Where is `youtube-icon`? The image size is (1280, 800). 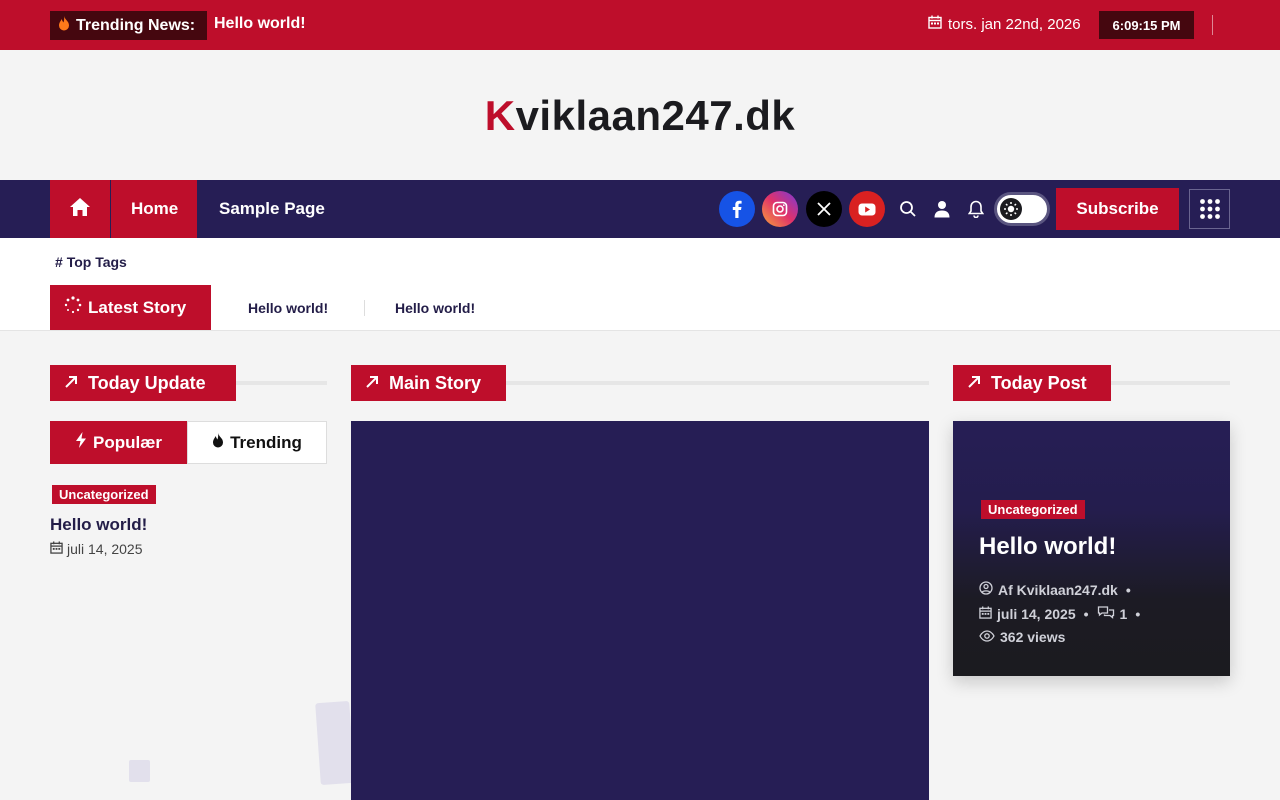
youtube-icon is located at coordinates (867, 209).